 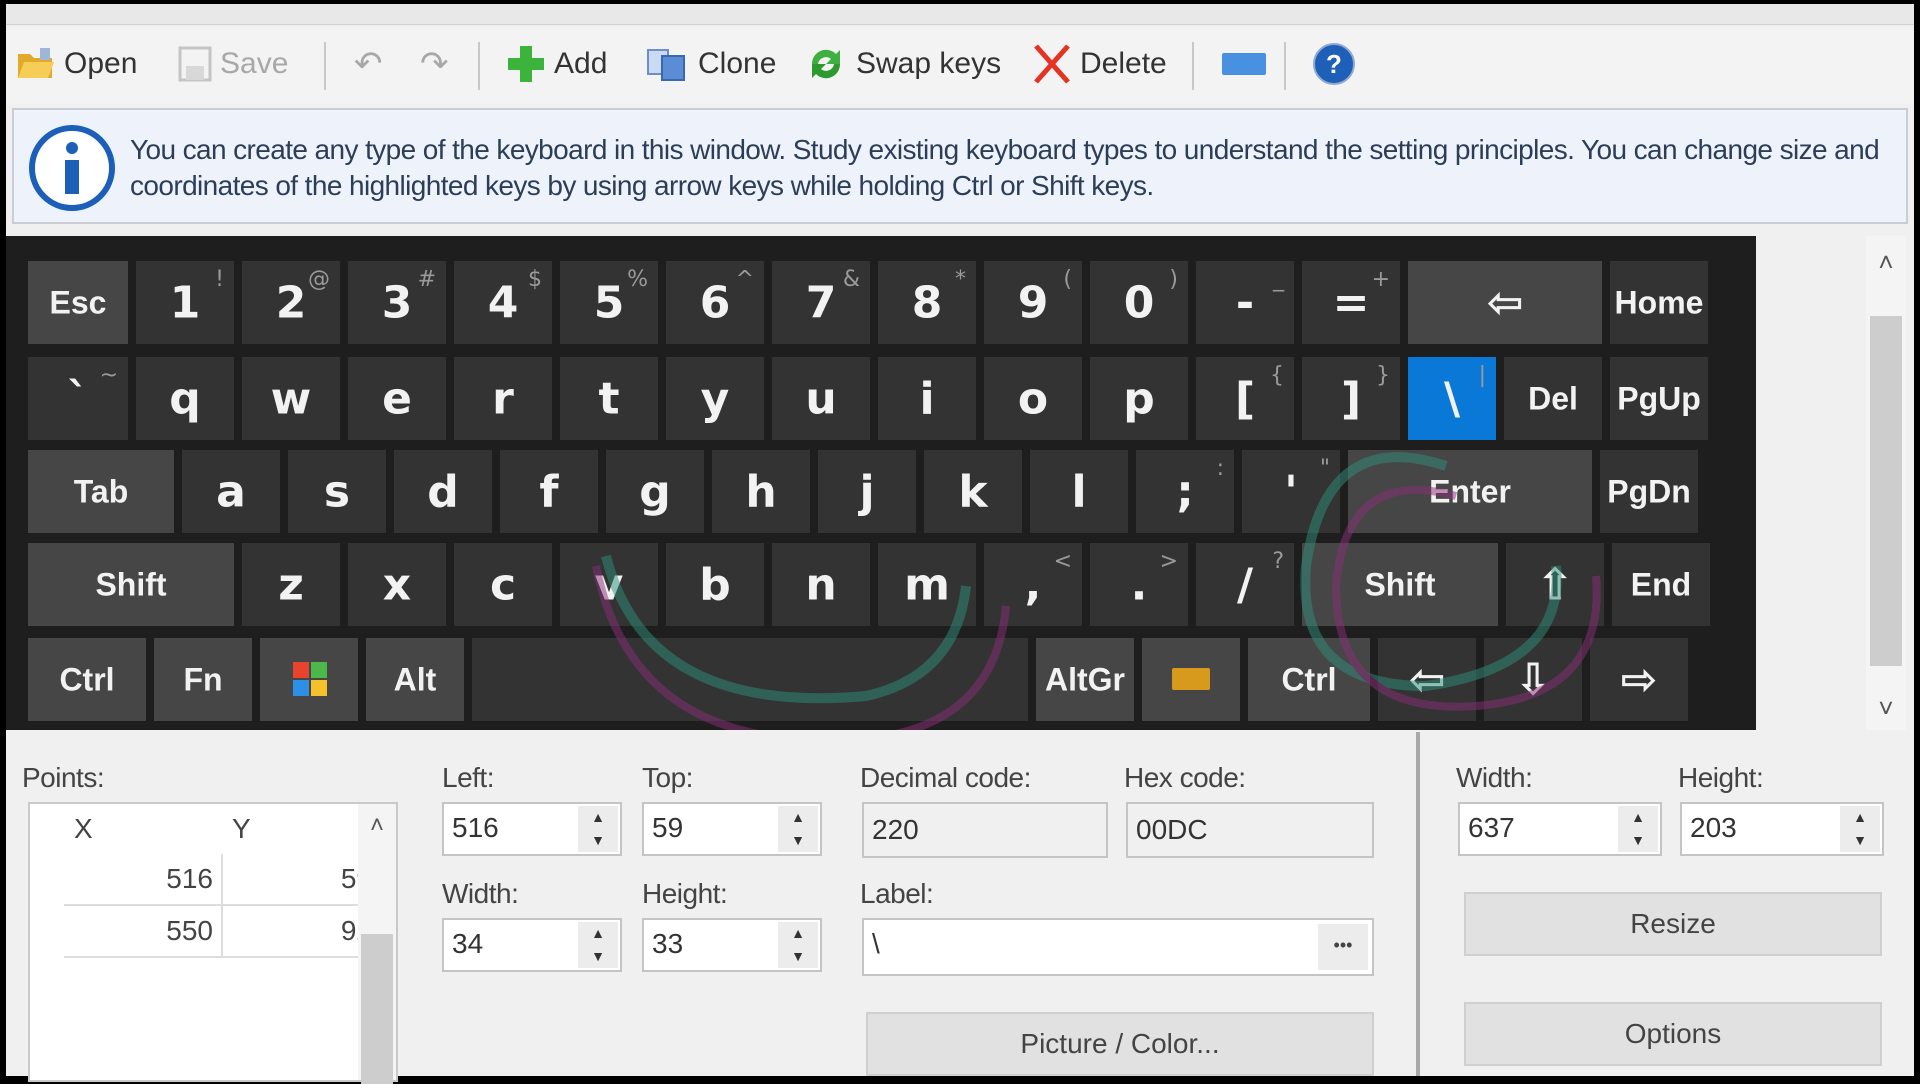 What do you see at coordinates (715, 584) in the screenshot?
I see `key-b: b` at bounding box center [715, 584].